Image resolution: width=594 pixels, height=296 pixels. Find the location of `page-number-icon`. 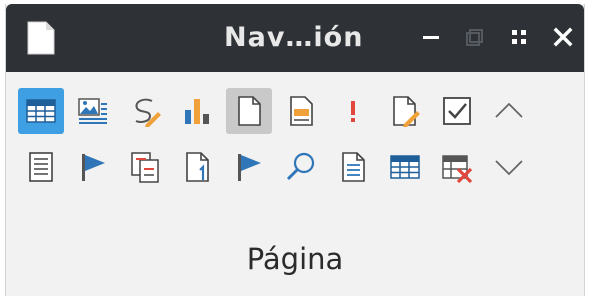

page-number-icon is located at coordinates (197, 167).